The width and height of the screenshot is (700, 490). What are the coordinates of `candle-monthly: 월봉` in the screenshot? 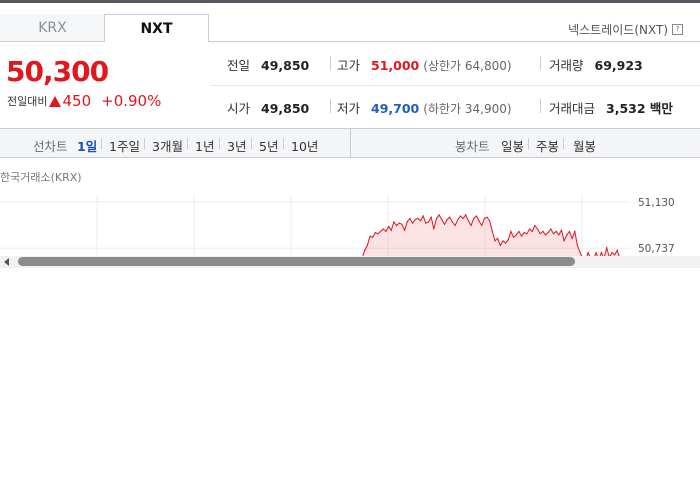 It's located at (584, 145).